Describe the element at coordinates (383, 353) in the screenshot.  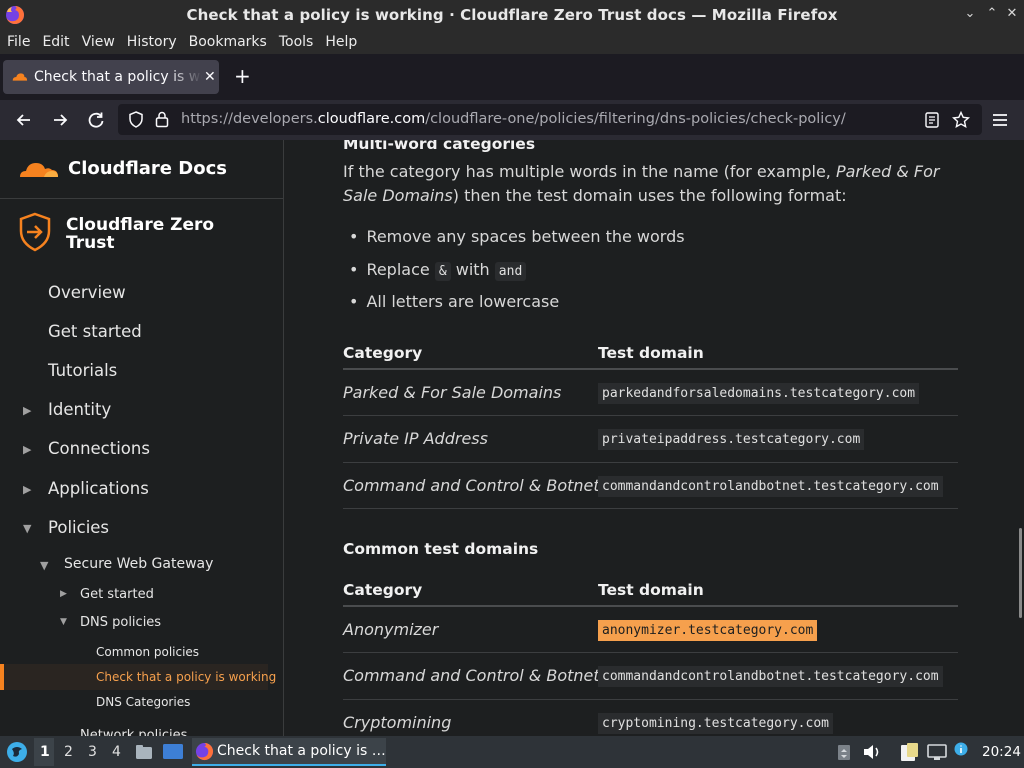
I see `table1-header-category: Category` at that location.